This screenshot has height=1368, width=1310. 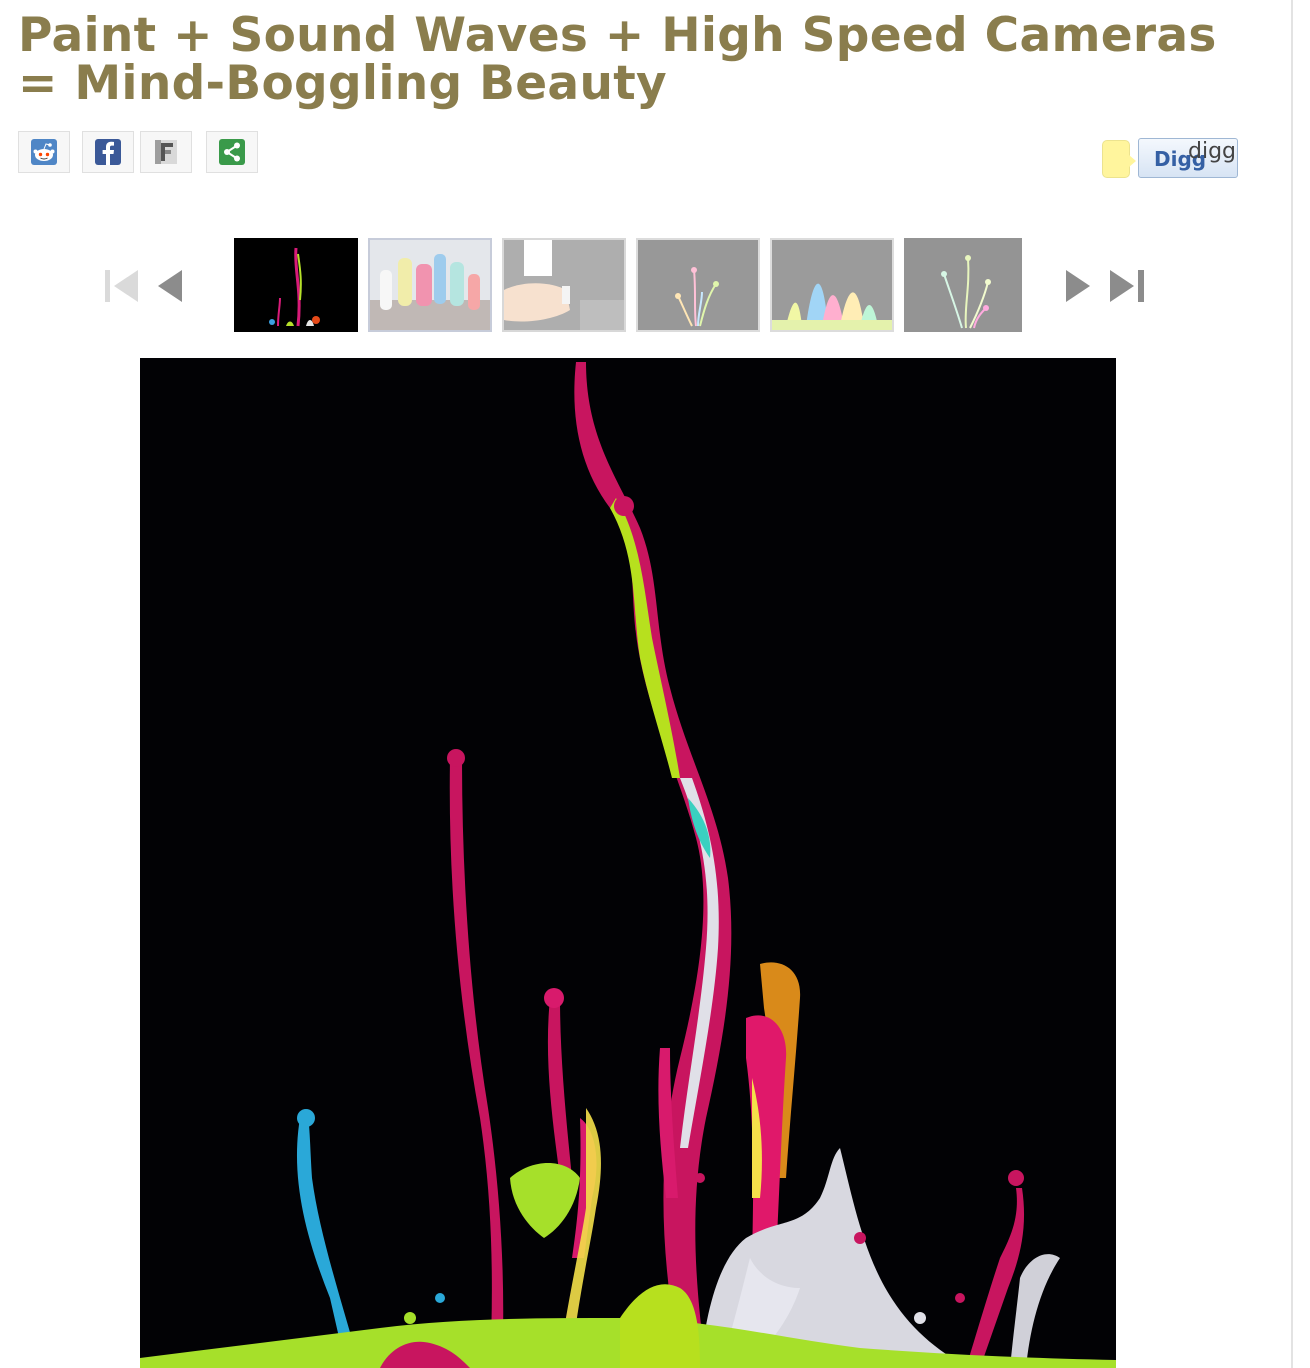 I want to click on last-icon, so click(x=1126, y=286).